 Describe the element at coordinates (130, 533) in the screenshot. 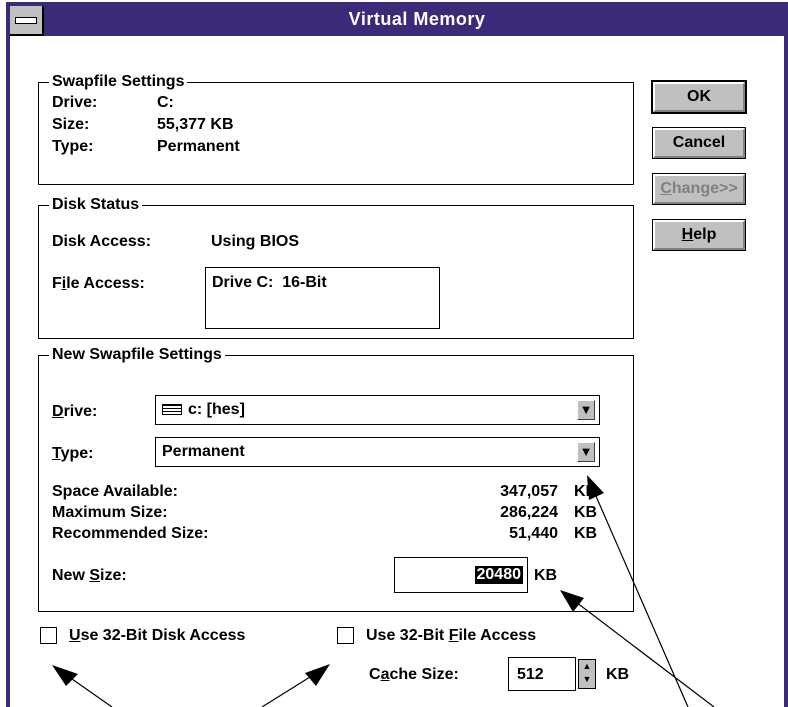

I see `recommended-size-label: Recommended Size:` at that location.